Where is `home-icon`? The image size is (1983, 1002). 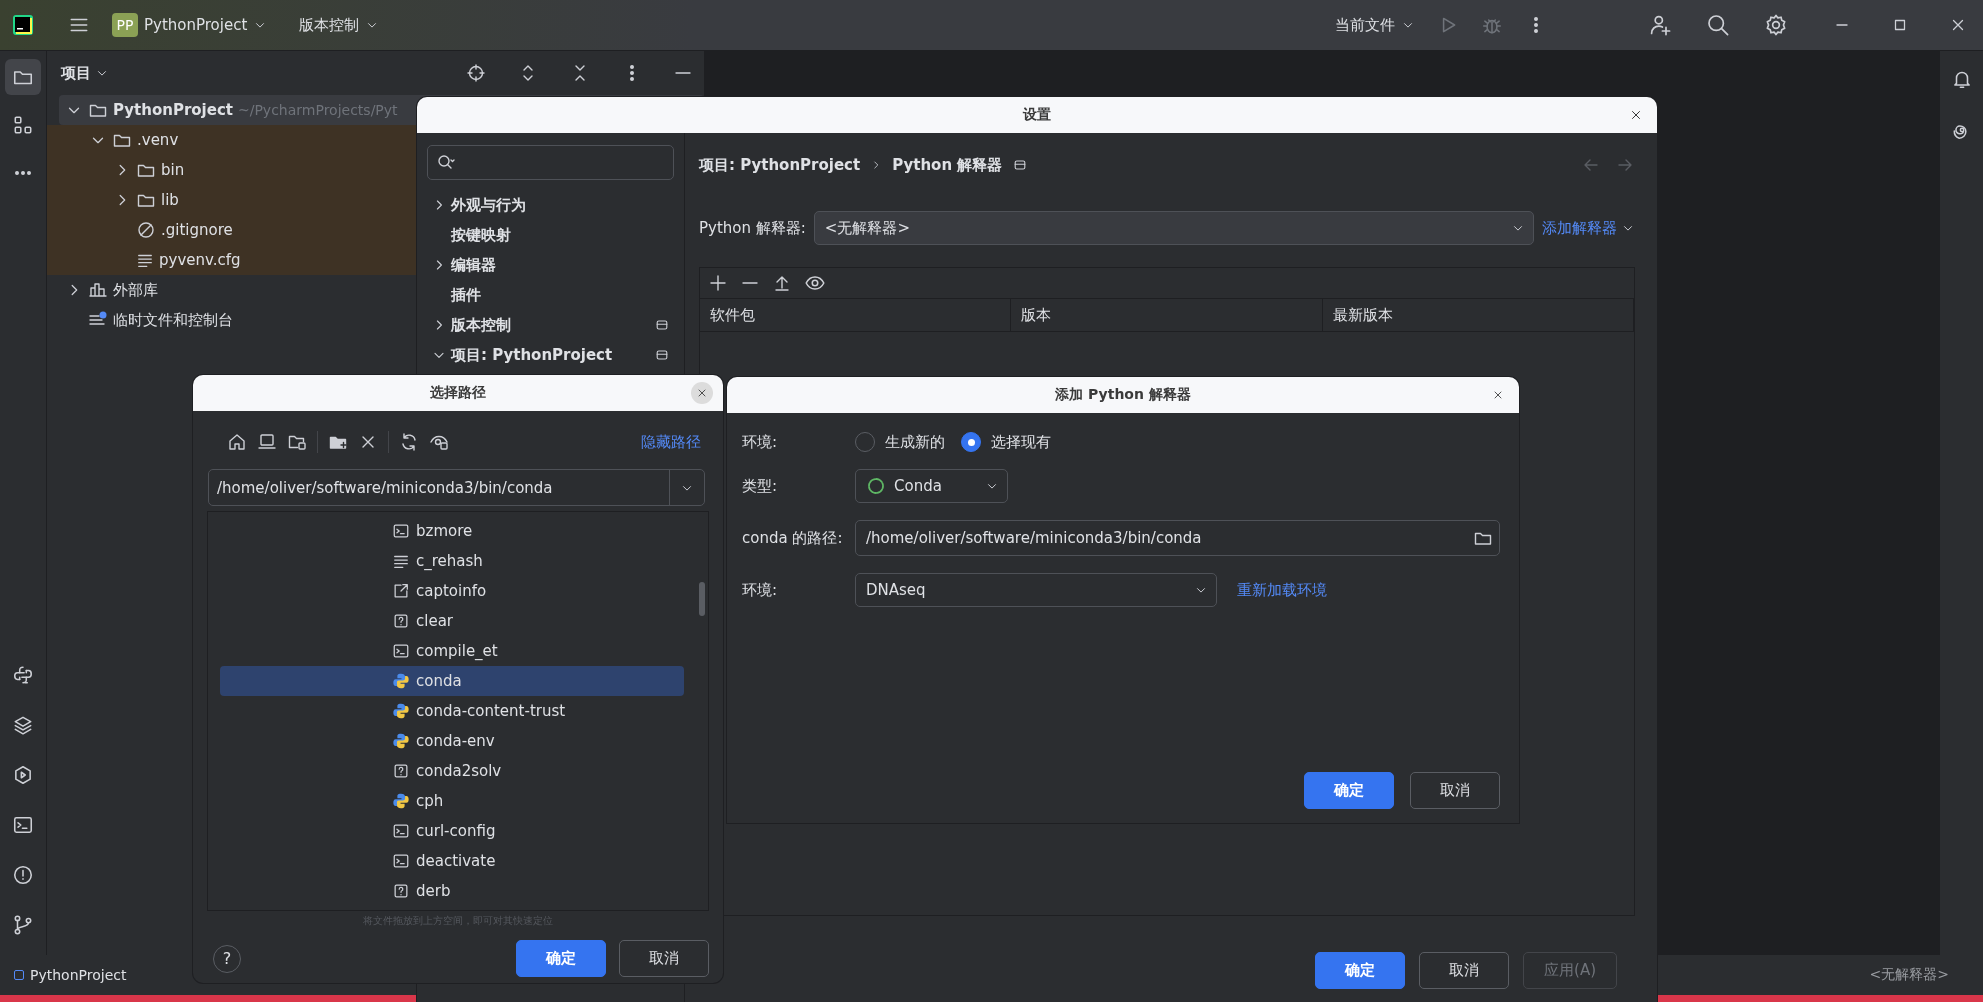
home-icon is located at coordinates (237, 442).